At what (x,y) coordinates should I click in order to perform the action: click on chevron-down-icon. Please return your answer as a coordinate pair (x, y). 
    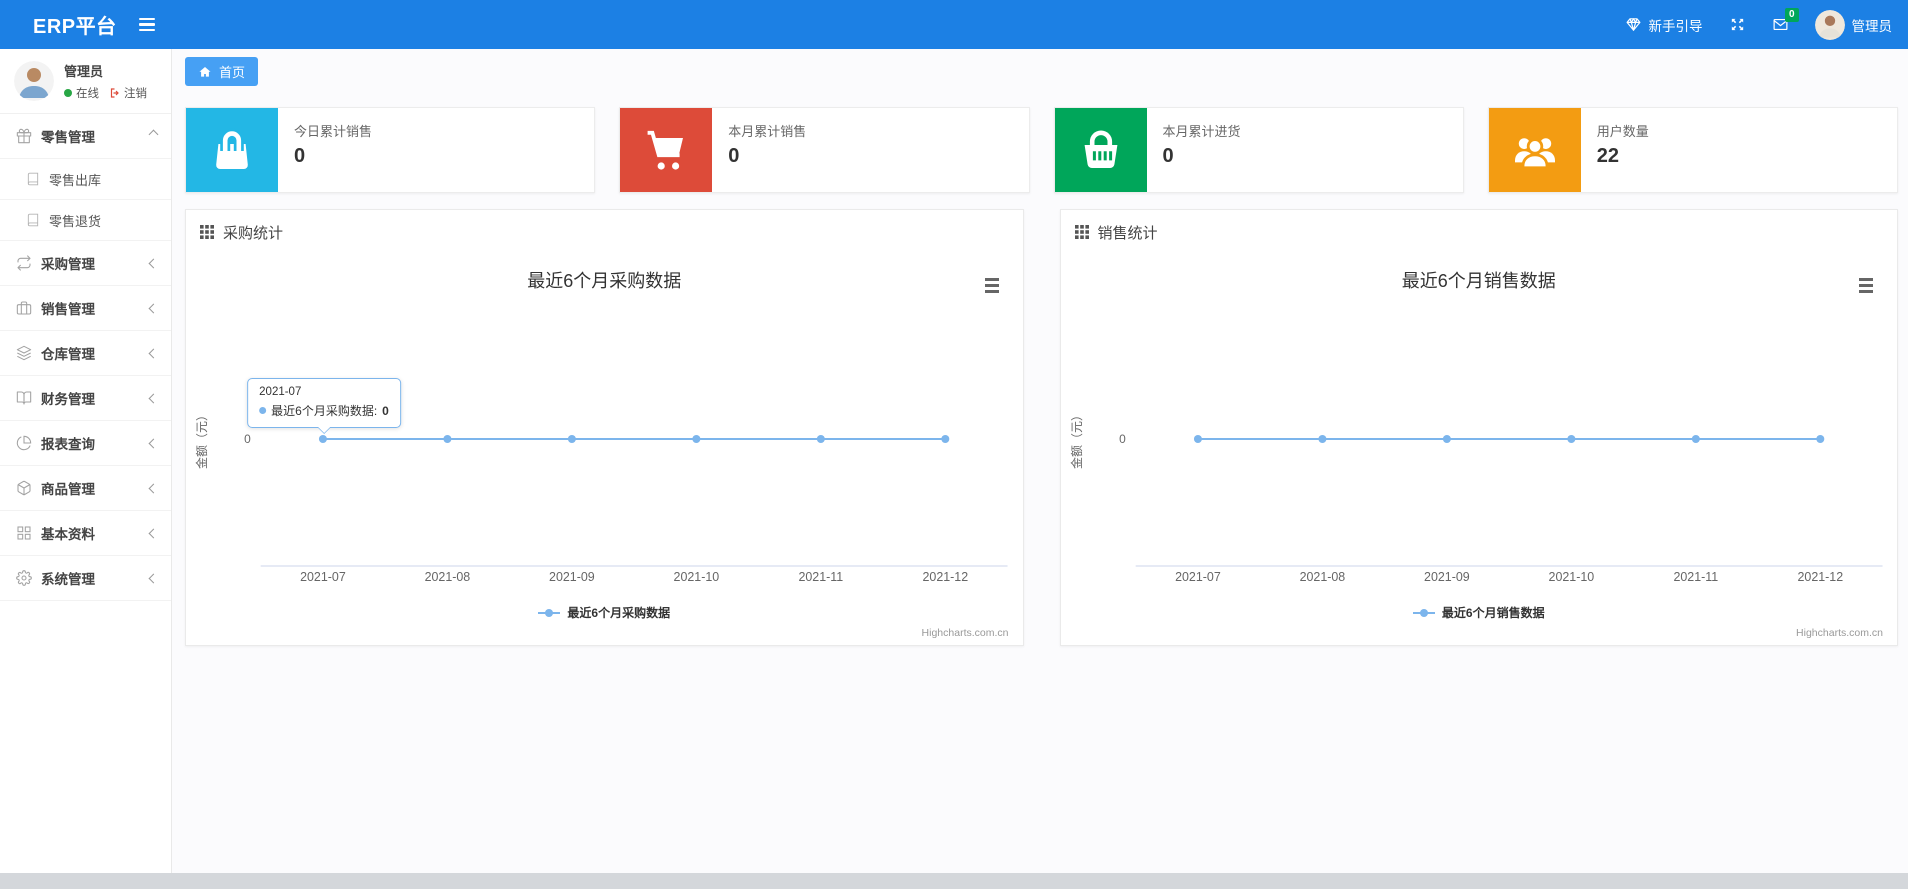
    Looking at the image, I should click on (153, 134).